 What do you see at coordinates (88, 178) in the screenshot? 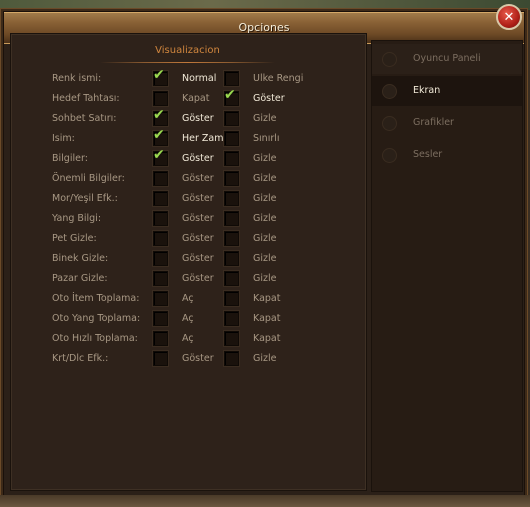
I see `option-label: Önemli Bilgiler:` at bounding box center [88, 178].